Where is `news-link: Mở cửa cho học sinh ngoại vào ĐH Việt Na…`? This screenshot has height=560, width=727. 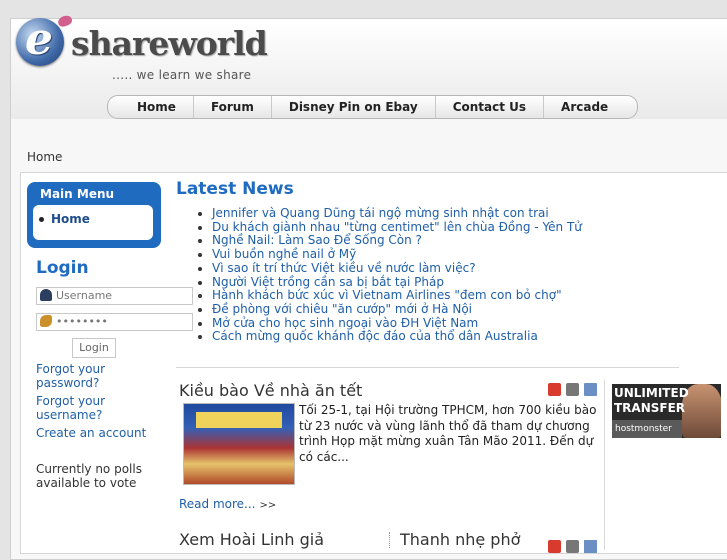
news-link: Mở cửa cho học sinh ngoại vào ĐH Việt Na… is located at coordinates (389, 323).